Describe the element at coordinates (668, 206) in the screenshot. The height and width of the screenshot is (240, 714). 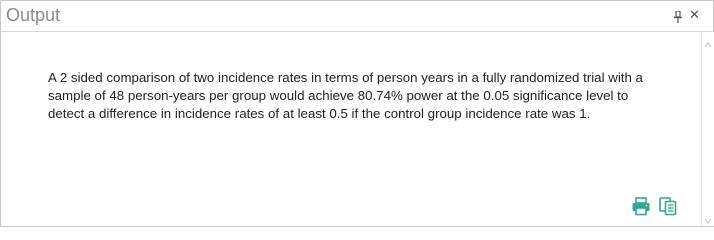
I see `copy-icon` at that location.